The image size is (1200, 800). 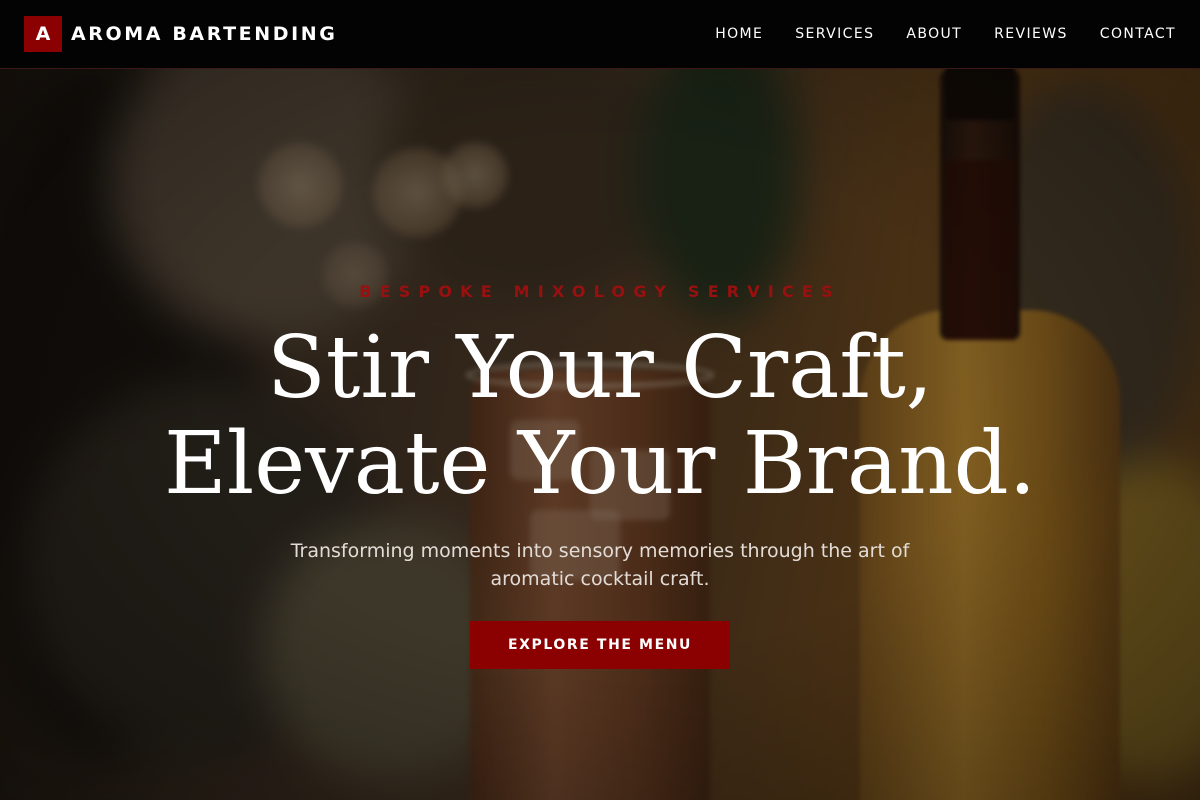 I want to click on nav-link-contact: CONTACT, so click(x=1138, y=34).